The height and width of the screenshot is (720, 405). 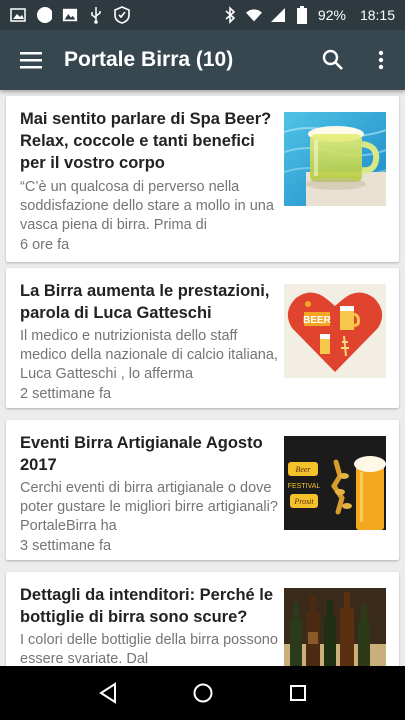 I want to click on article-time: 2 settimane fa, so click(x=66, y=394).